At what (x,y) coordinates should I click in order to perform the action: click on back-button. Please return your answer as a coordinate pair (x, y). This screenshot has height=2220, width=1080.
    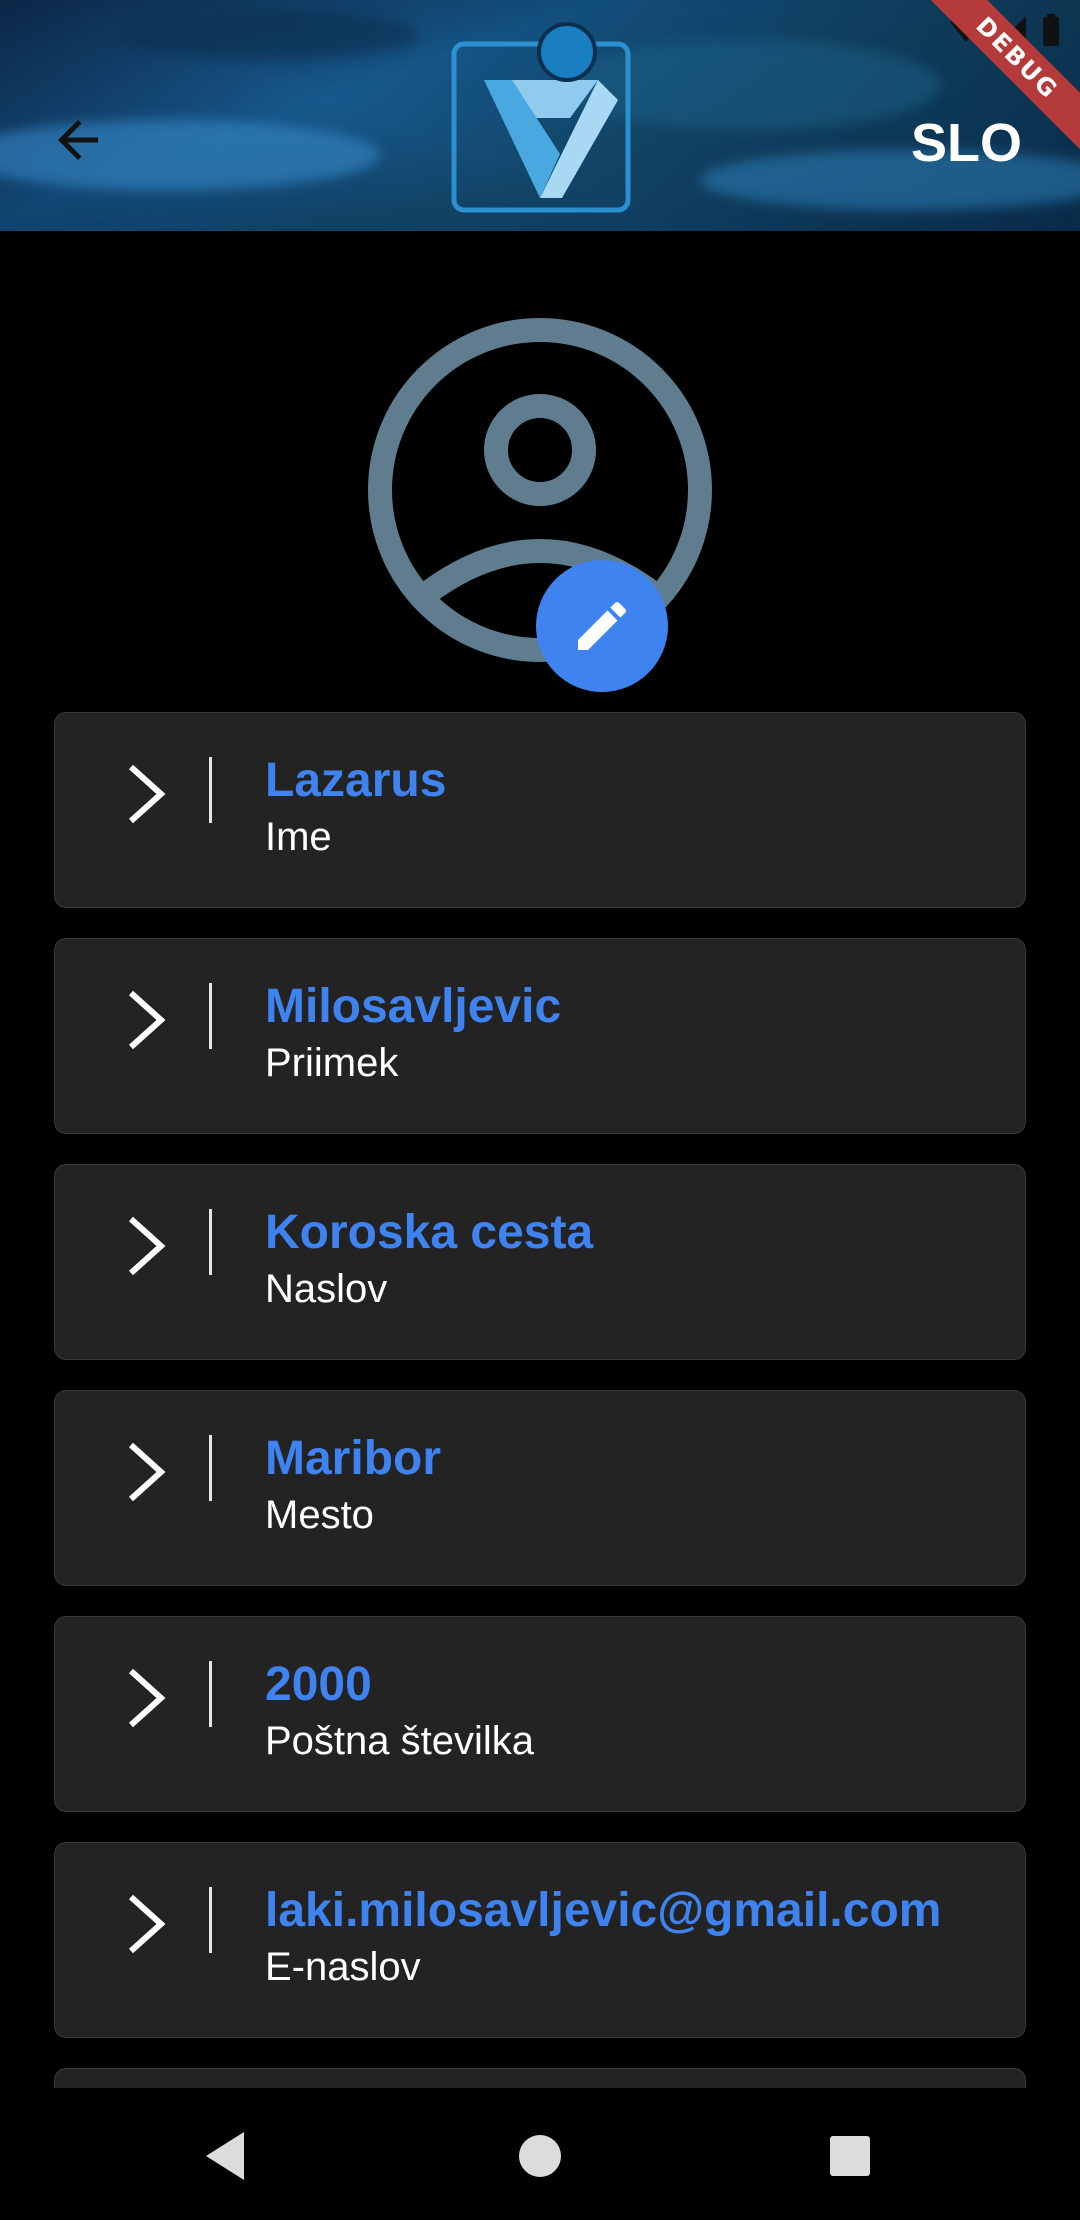
    Looking at the image, I should click on (78, 140).